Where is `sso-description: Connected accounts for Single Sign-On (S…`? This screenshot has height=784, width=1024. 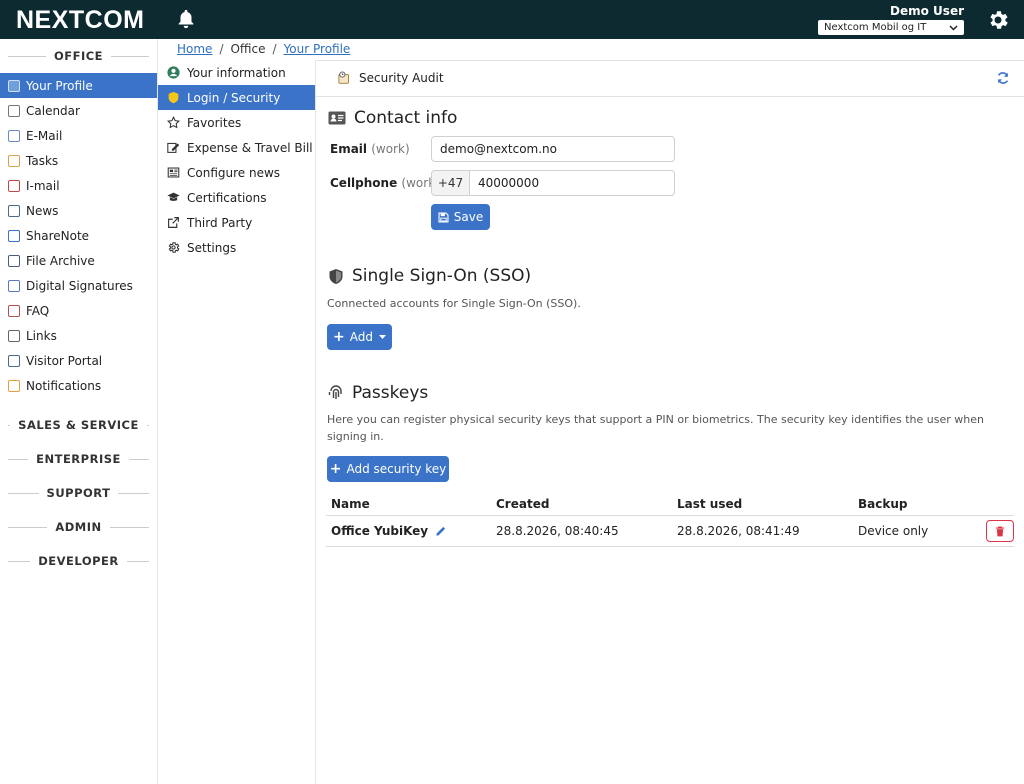
sso-description: Connected accounts for Single Sign-On (S… is located at coordinates (454, 303).